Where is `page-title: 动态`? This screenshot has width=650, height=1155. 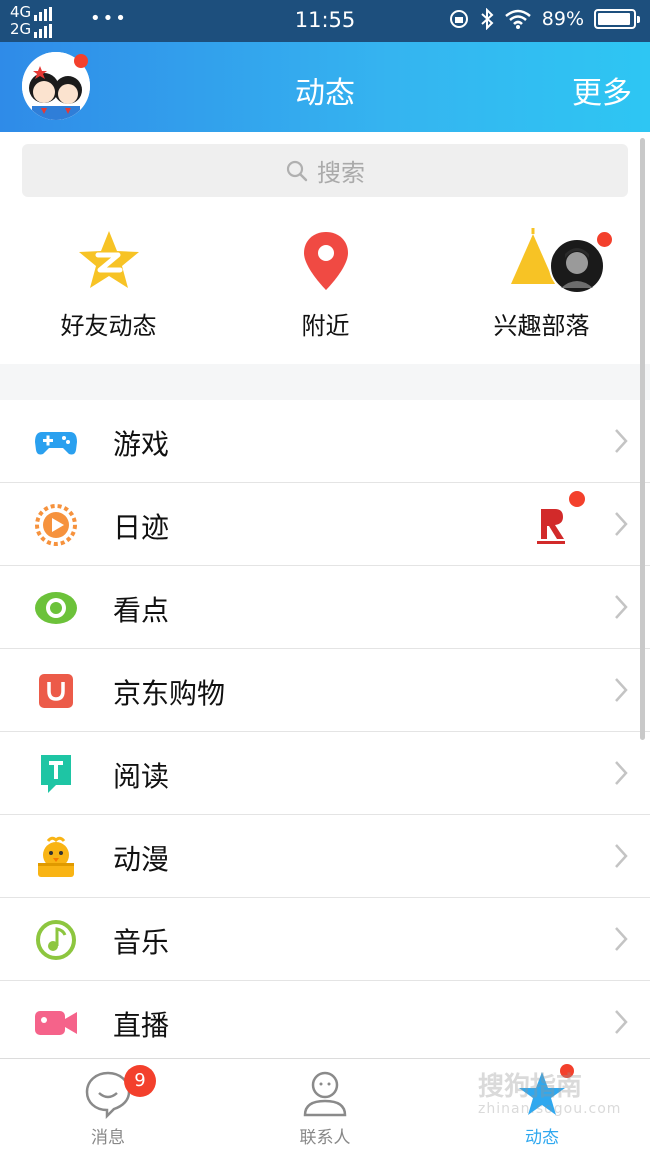 page-title: 动态 is located at coordinates (325, 93).